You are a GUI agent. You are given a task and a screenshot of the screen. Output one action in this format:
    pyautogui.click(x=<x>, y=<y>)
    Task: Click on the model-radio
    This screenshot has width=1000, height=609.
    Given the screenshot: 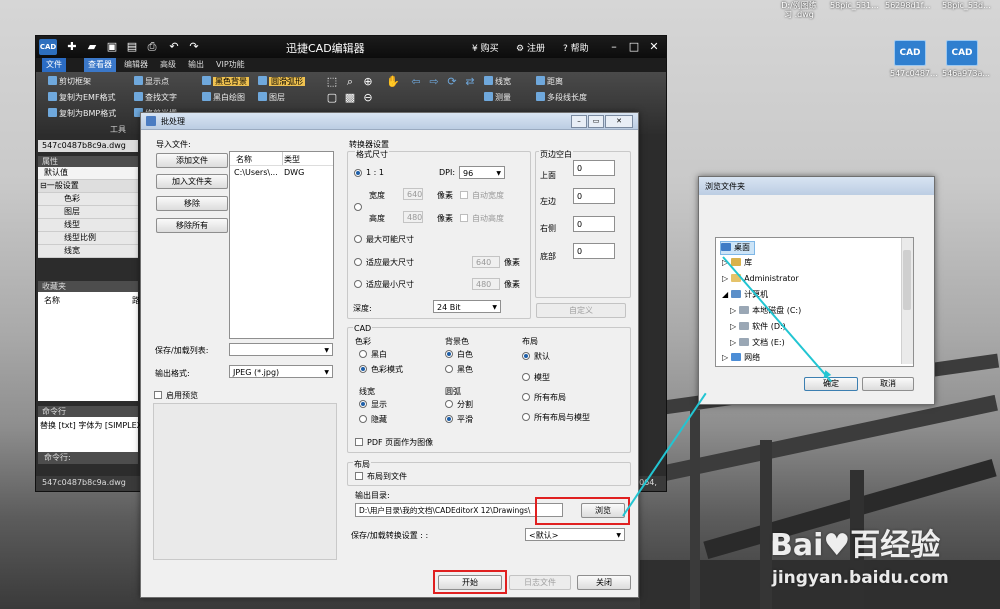 What is the action you would take?
    pyautogui.click(x=526, y=377)
    